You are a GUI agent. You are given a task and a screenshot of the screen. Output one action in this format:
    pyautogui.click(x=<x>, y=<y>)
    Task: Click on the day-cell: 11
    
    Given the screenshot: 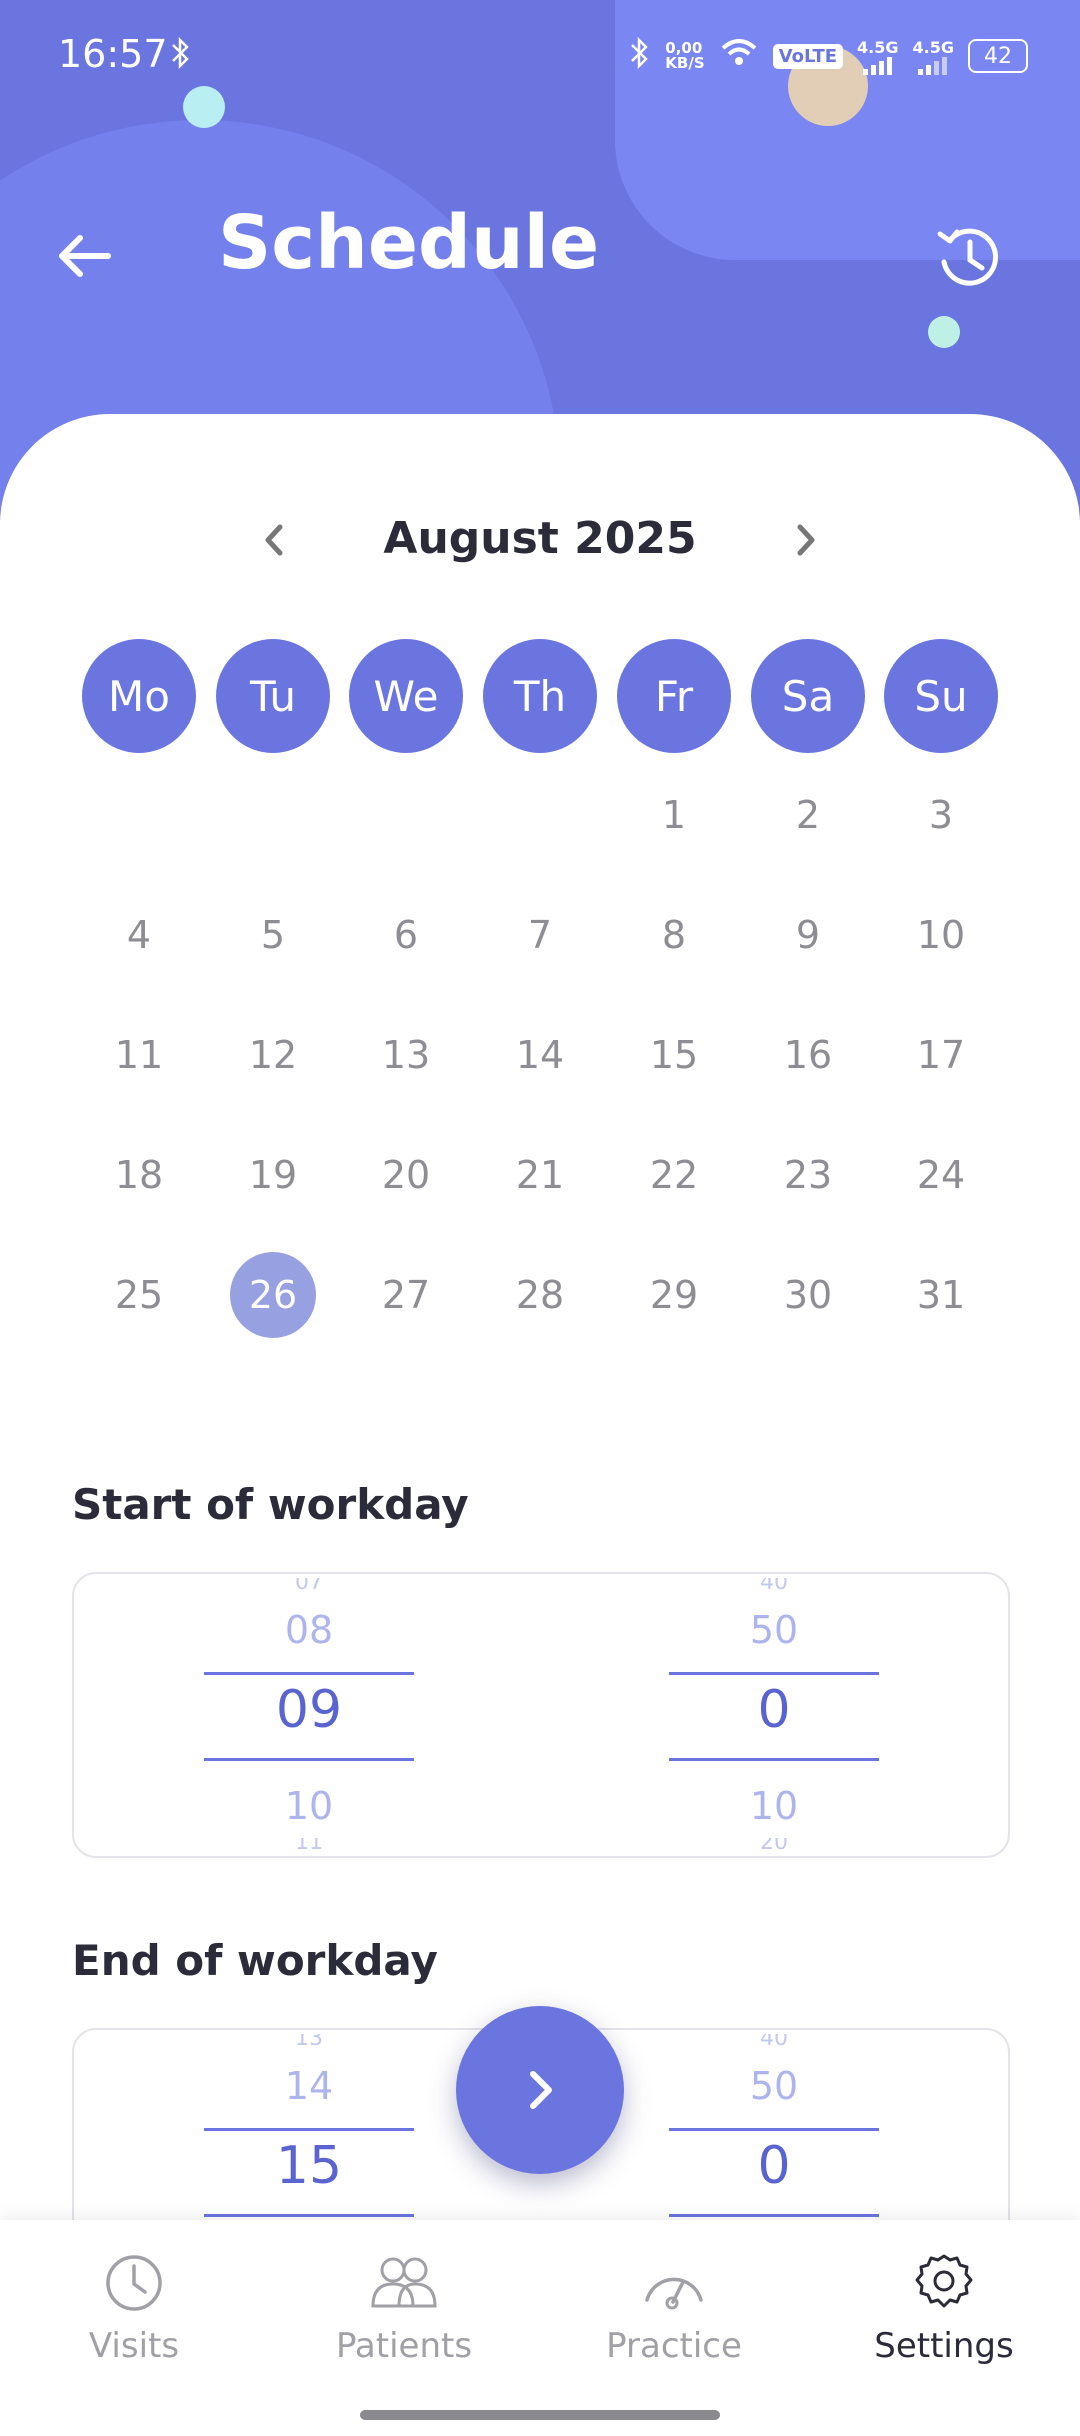 What is the action you would take?
    pyautogui.click(x=139, y=1055)
    